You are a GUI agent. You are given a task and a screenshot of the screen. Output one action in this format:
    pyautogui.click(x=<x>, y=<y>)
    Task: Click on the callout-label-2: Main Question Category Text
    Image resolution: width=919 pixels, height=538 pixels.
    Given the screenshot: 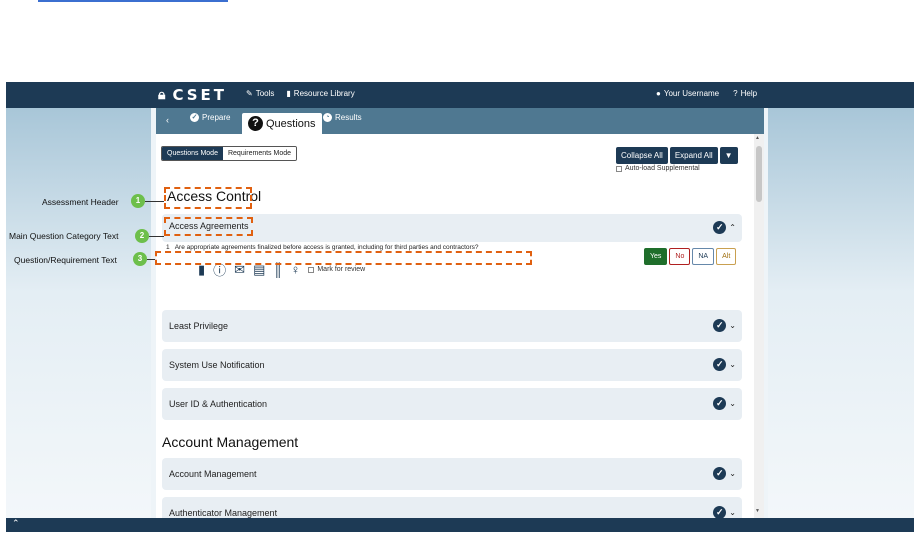 What is the action you would take?
    pyautogui.click(x=64, y=236)
    